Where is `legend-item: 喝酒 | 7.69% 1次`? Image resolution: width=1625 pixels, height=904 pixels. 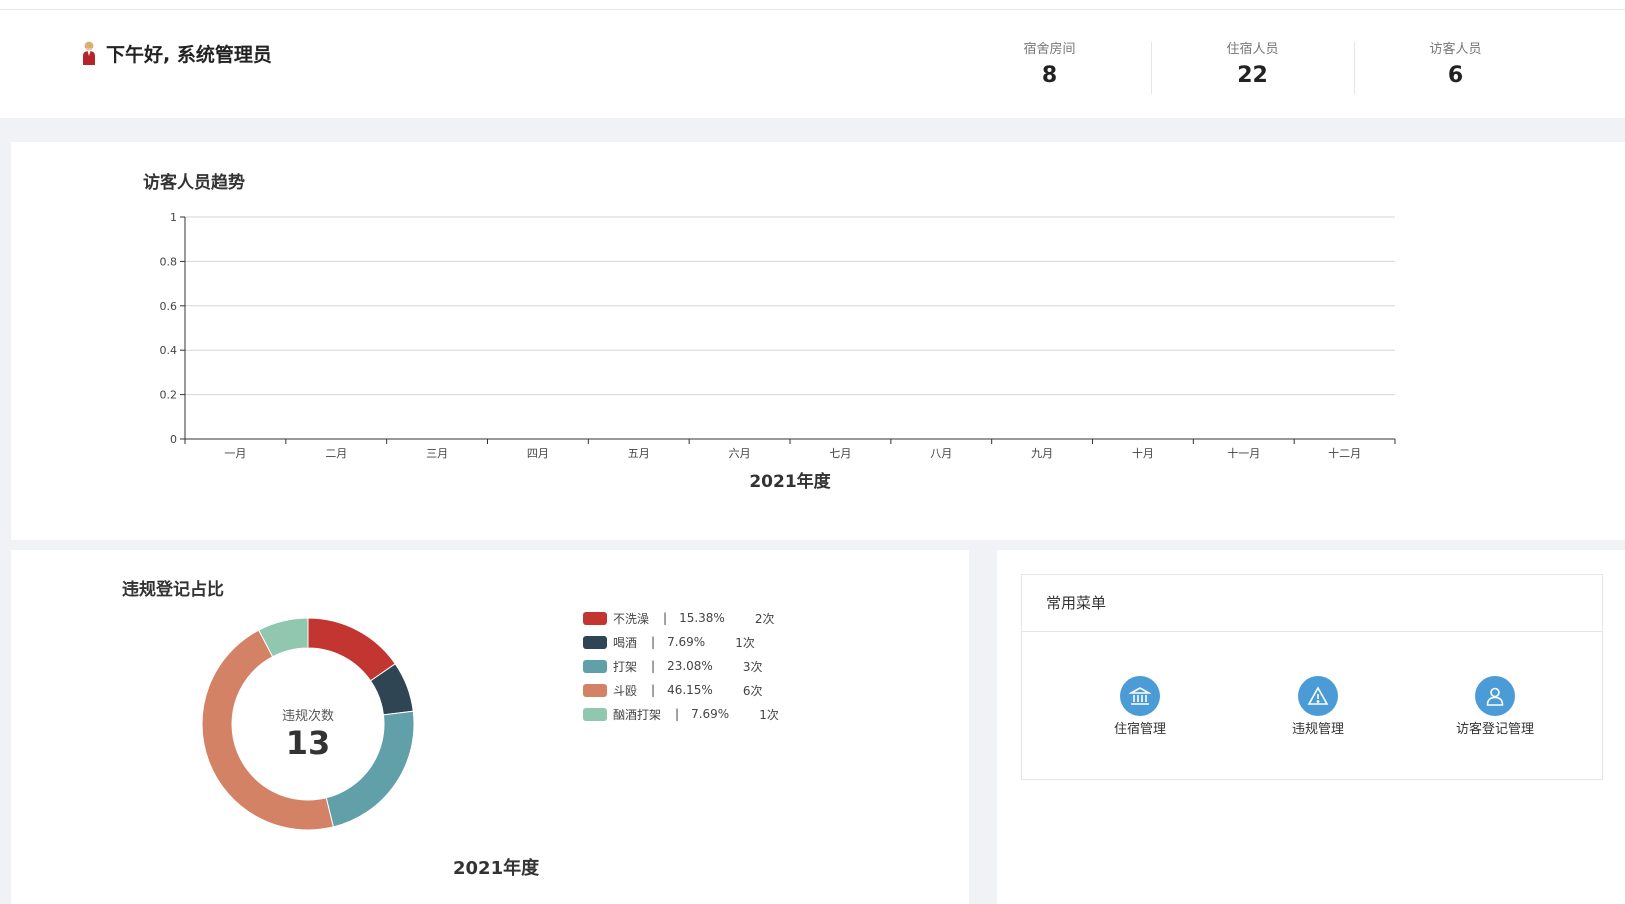 legend-item: 喝酒 | 7.69% 1次 is located at coordinates (681, 642).